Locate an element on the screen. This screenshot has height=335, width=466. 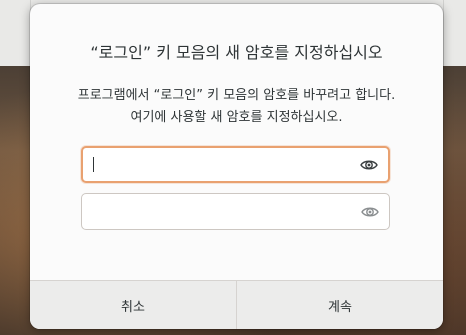
new-password-field is located at coordinates (235, 164).